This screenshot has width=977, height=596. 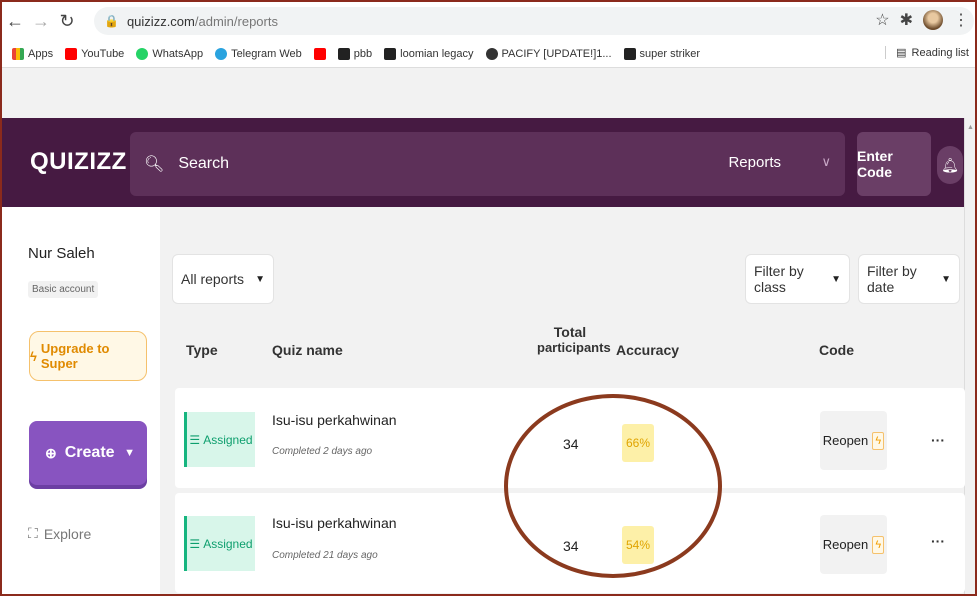 I want to click on profile-avatar, so click(x=933, y=20).